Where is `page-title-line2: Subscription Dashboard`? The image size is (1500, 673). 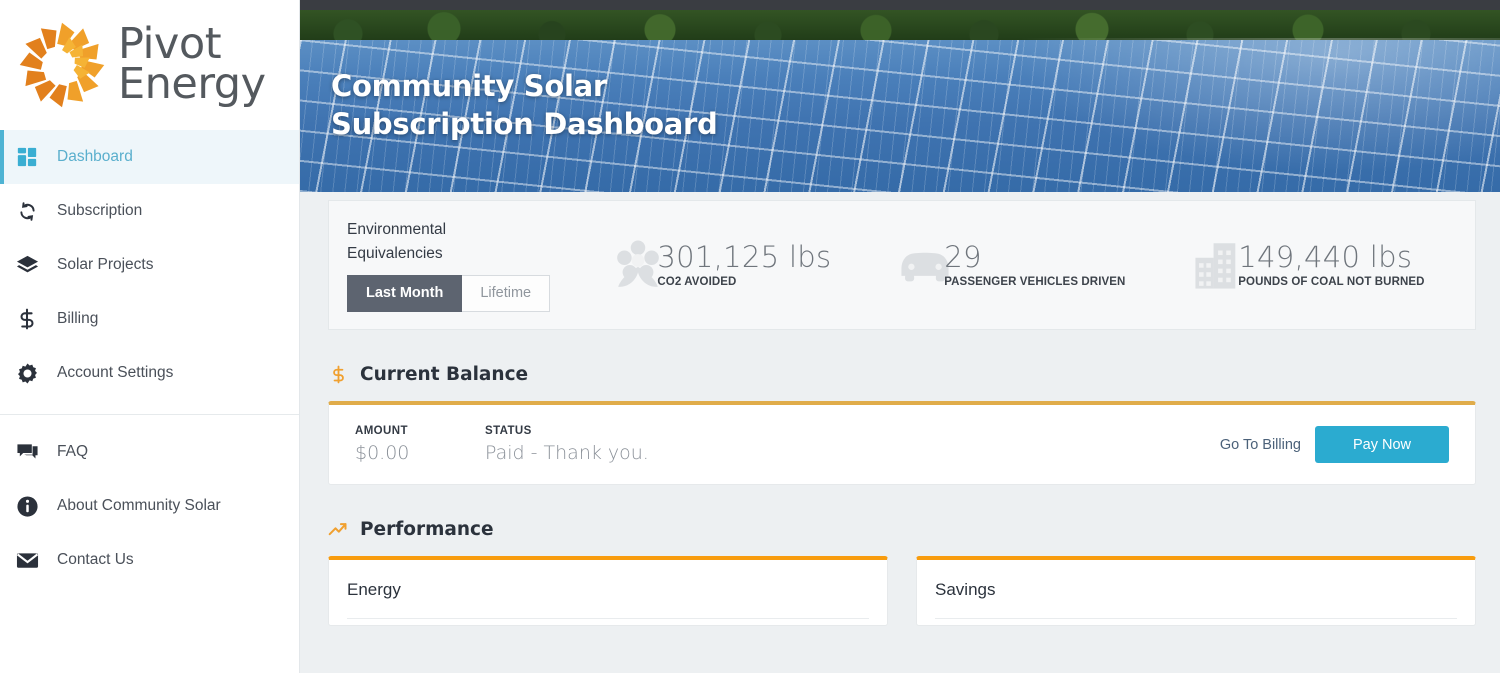 page-title-line2: Subscription Dashboard is located at coordinates (524, 123).